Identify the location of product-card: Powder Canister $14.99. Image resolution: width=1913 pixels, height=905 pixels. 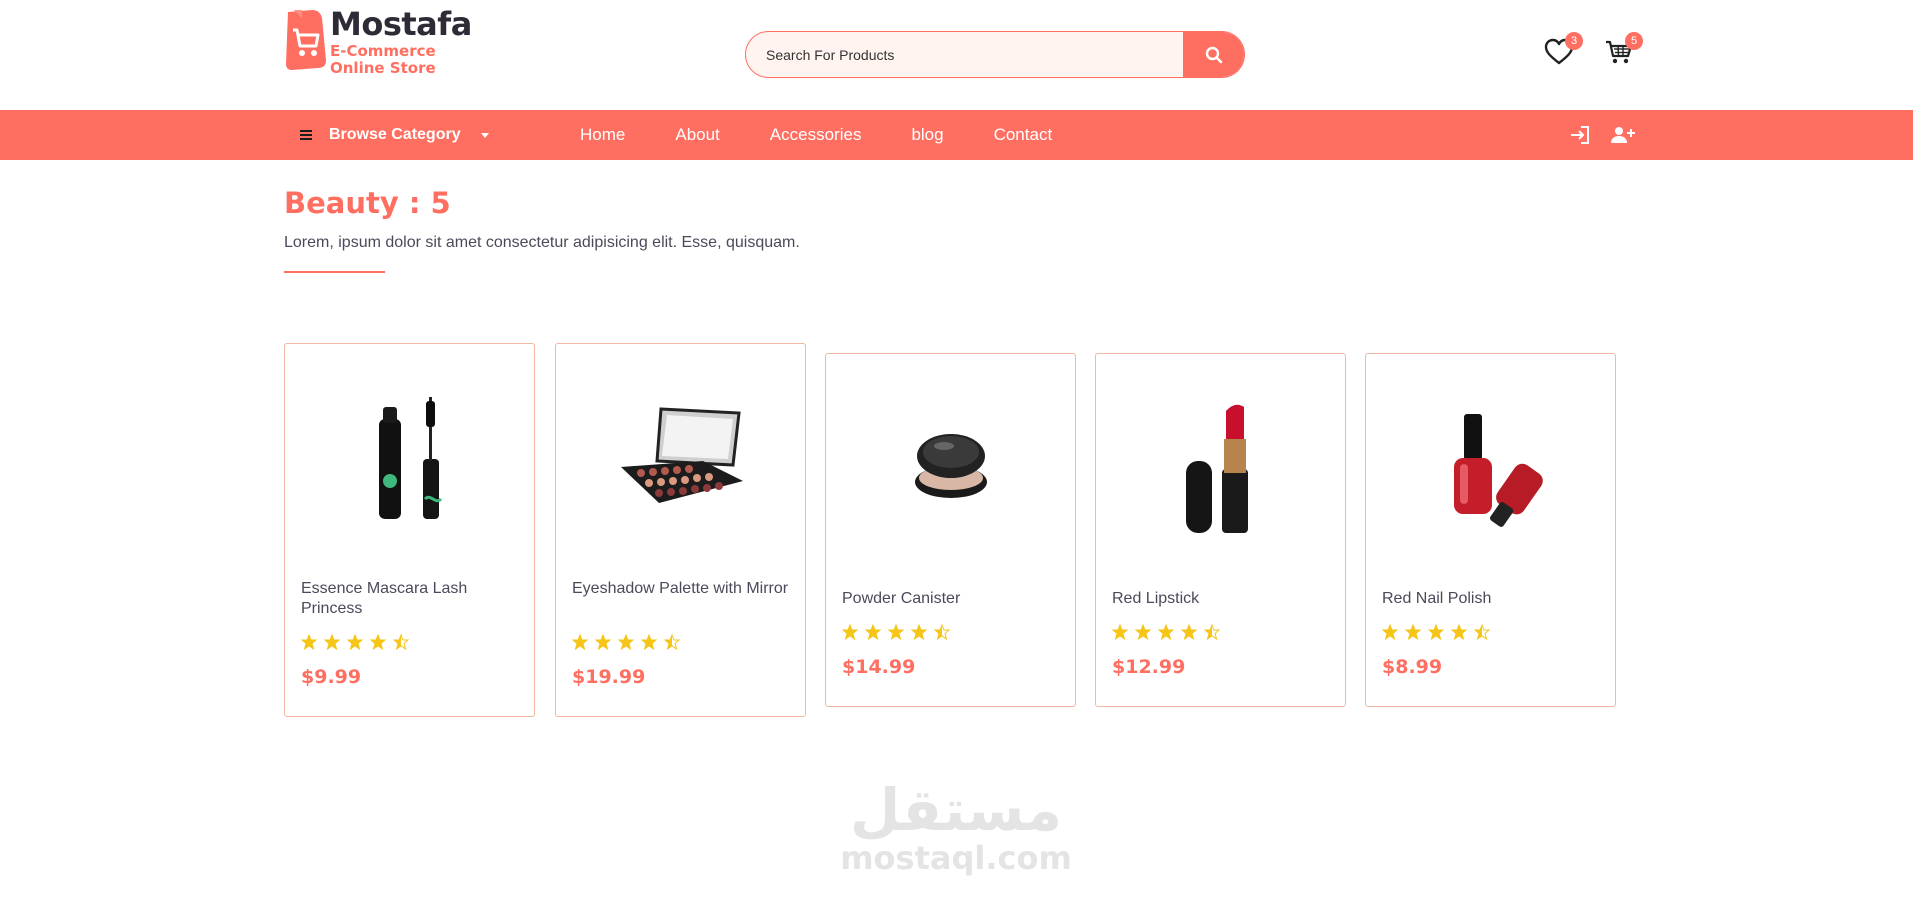
(950, 530).